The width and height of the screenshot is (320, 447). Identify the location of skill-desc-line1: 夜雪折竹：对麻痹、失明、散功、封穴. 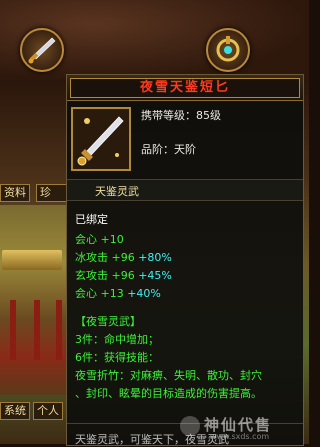
(168, 375).